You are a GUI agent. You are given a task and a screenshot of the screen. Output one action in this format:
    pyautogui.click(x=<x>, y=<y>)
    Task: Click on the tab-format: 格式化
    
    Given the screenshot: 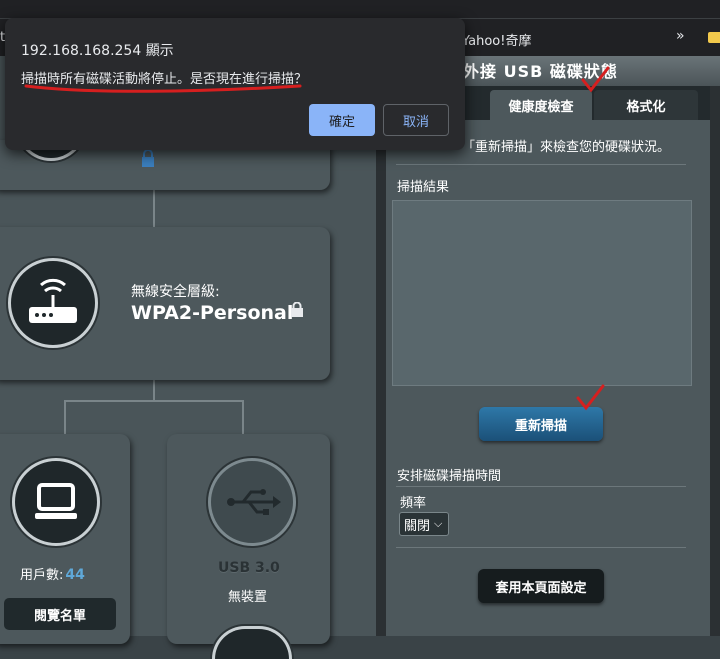 What is the action you would take?
    pyautogui.click(x=646, y=105)
    